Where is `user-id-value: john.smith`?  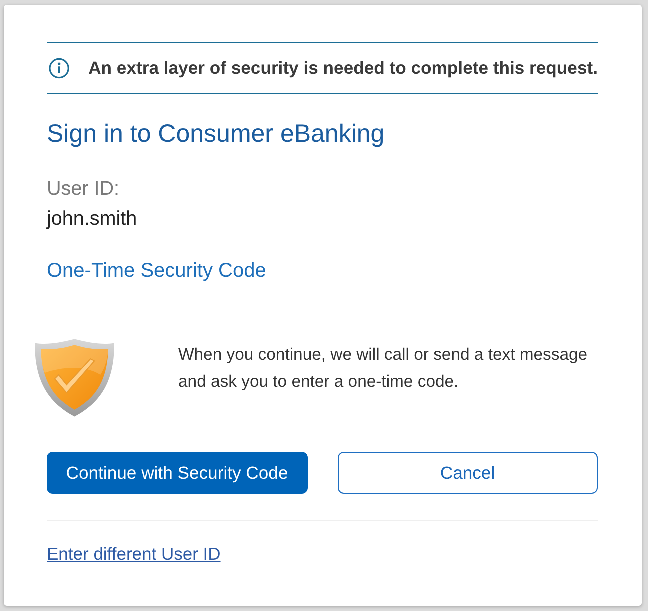 user-id-value: john.smith is located at coordinates (92, 219).